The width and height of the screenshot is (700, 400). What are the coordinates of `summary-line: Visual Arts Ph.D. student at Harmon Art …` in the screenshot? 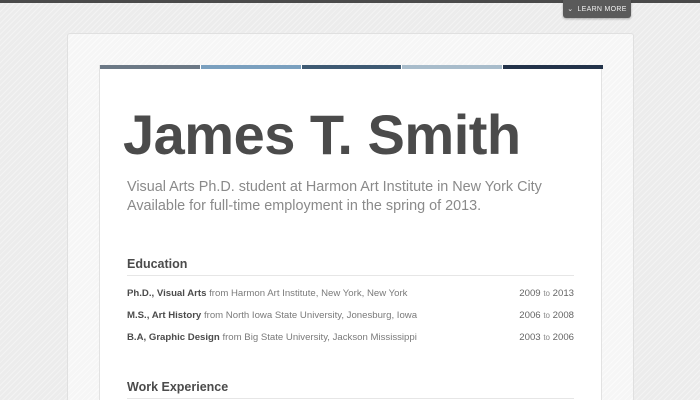 It's located at (334, 187).